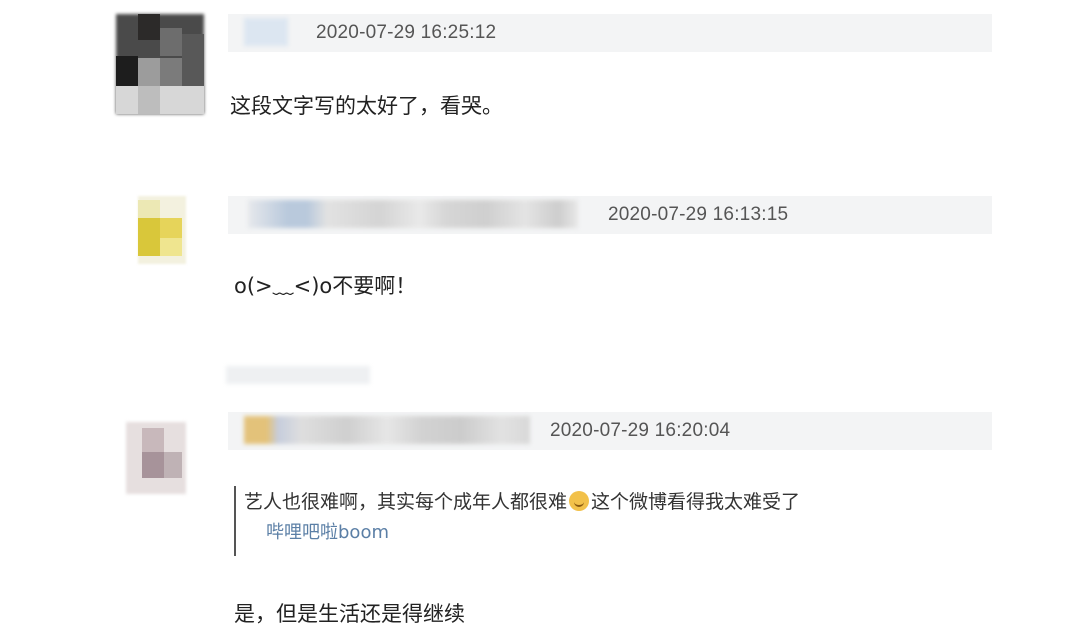  Describe the element at coordinates (640, 430) in the screenshot. I see `comment-timestamp: 2020-07-29 16:20:04` at that location.